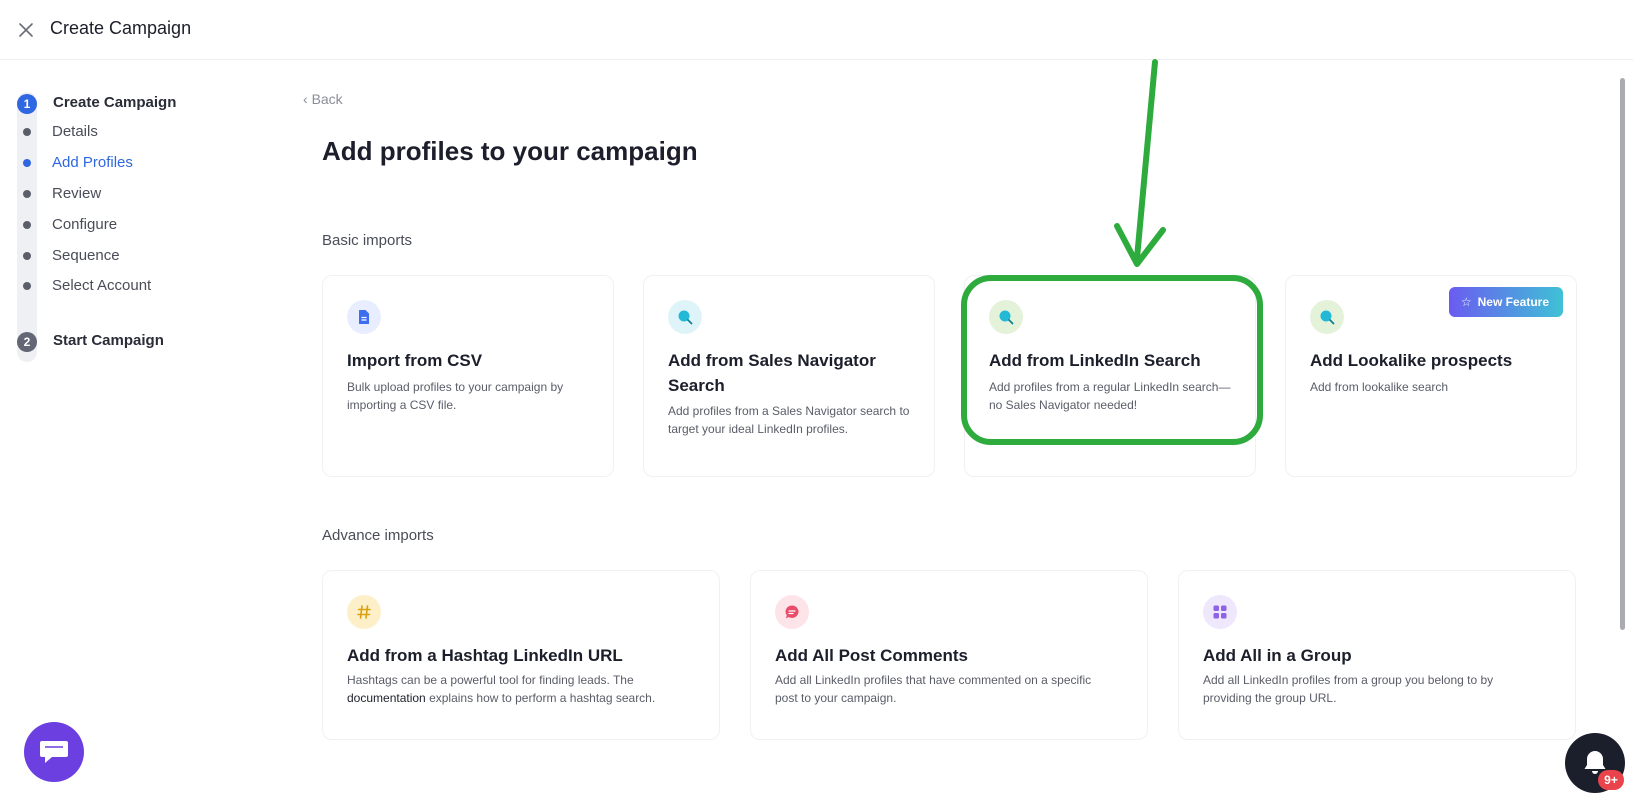  I want to click on documentation-link: documentation, so click(386, 698).